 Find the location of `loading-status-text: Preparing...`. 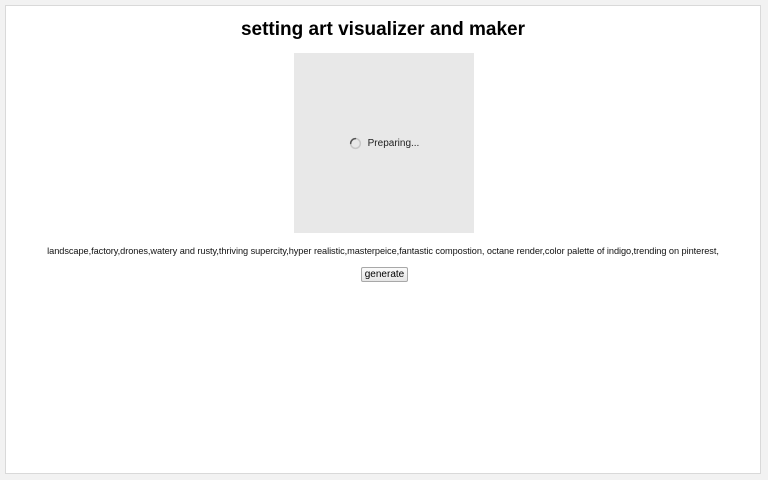

loading-status-text: Preparing... is located at coordinates (393, 143).